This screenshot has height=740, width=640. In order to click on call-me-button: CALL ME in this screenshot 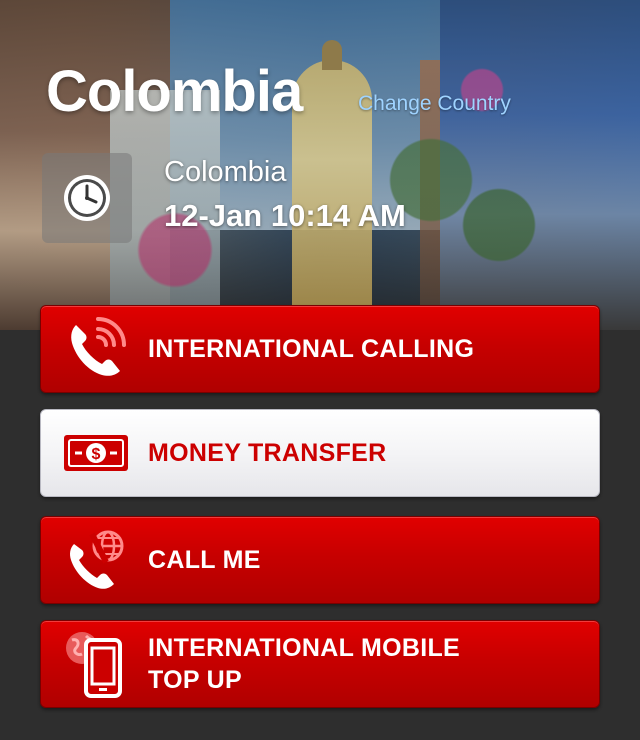, I will do `click(320, 560)`.